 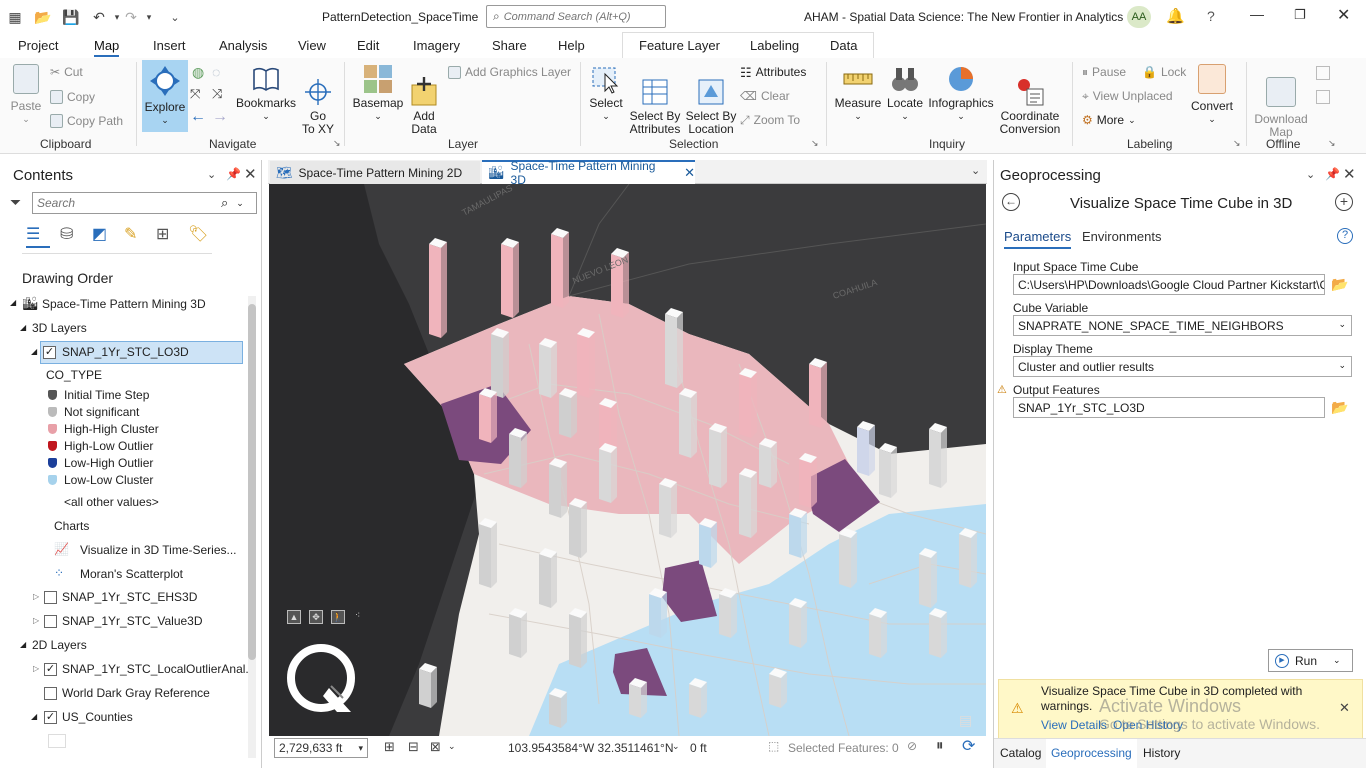 I want to click on restore-icon: ❐, so click(x=1300, y=15).